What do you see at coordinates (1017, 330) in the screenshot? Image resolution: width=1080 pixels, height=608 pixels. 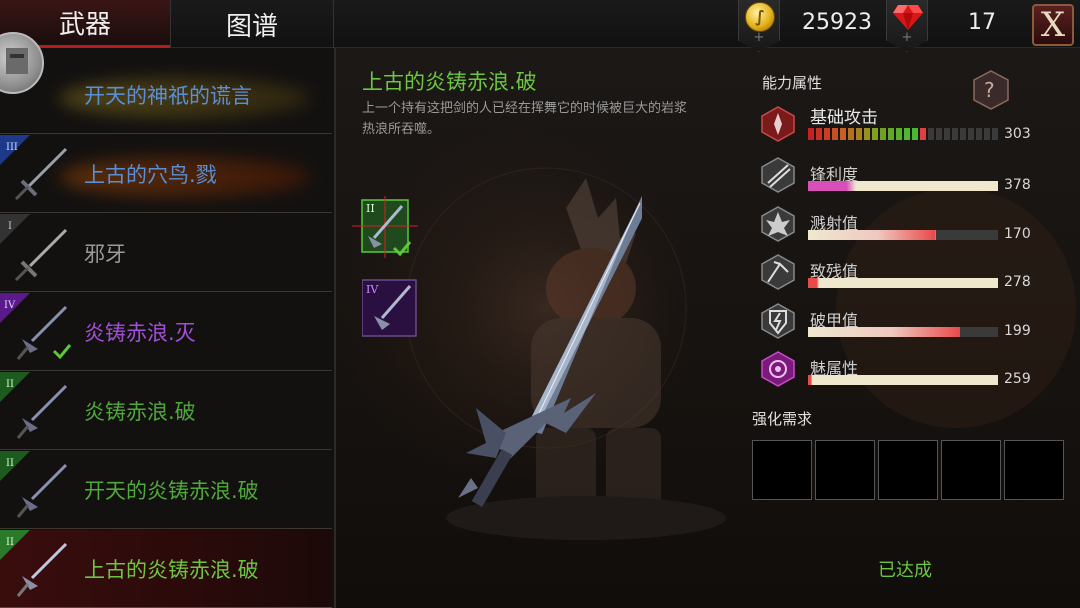 I see `attribute-value: 199` at bounding box center [1017, 330].